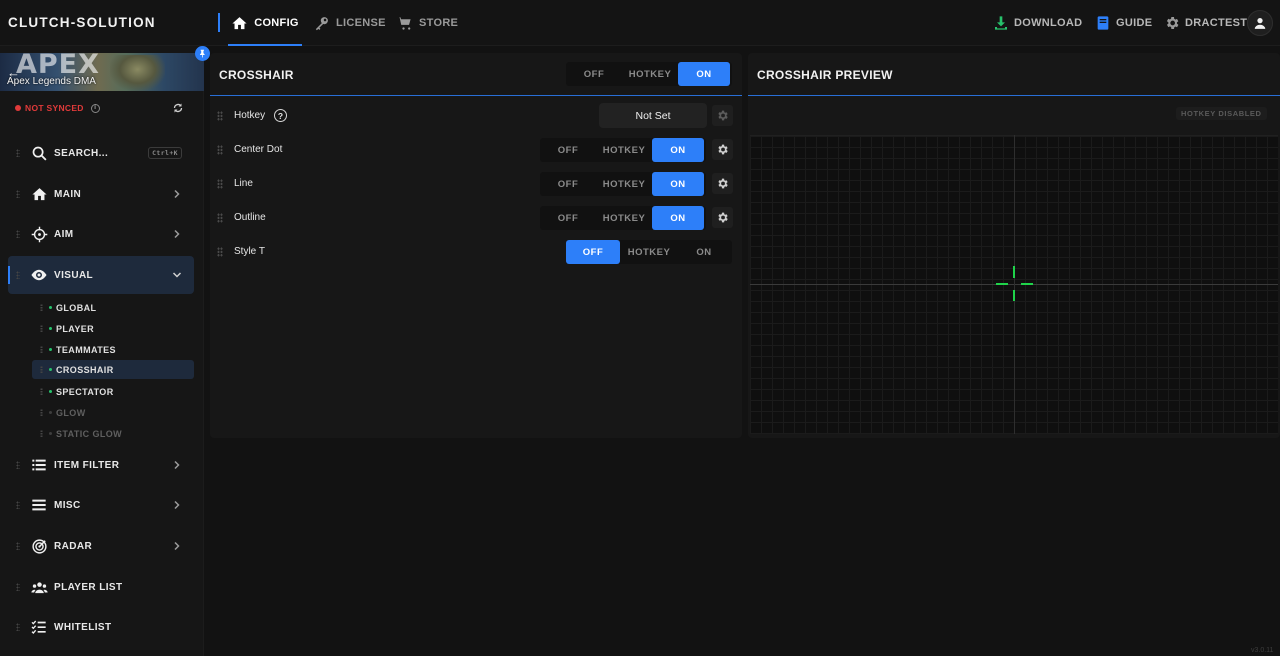 The width and height of the screenshot is (1280, 656). I want to click on sidebar-subitem-spectator: SPECTATOR, so click(113, 391).